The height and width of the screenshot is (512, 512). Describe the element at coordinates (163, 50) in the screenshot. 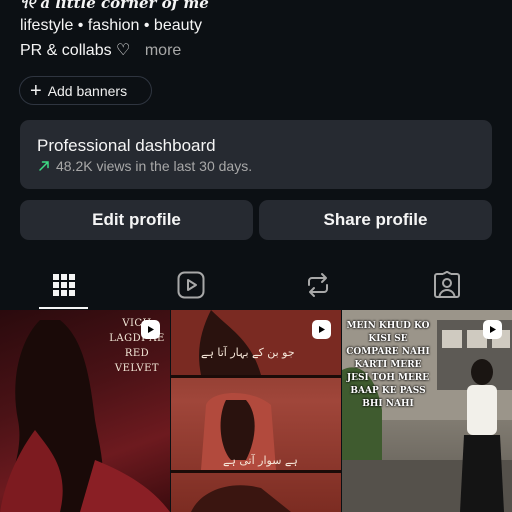

I see `bio-more-link: more` at that location.